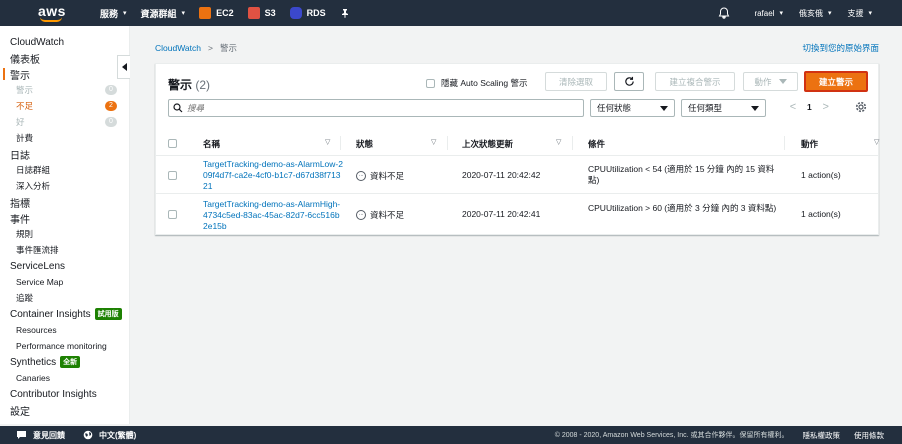 Image resolution: width=902 pixels, height=444 pixels. What do you see at coordinates (307, 13) in the screenshot?
I see `rds-shortcut: RDS` at bounding box center [307, 13].